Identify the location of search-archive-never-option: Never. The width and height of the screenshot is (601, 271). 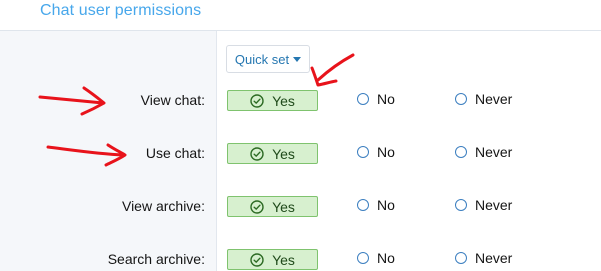
(483, 258).